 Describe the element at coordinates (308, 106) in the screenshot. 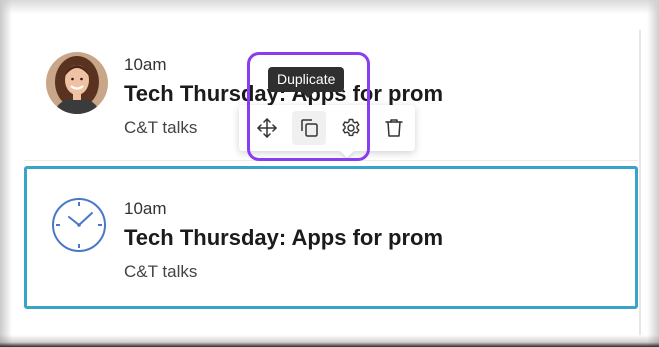

I see `highlight-annotation` at that location.